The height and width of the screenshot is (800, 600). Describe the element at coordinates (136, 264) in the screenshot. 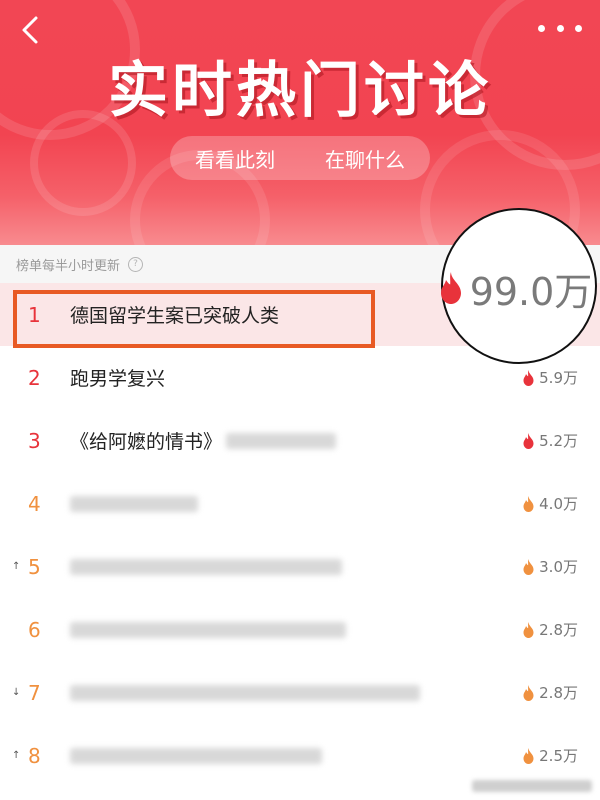

I see `question-circle-icon: ?` at that location.